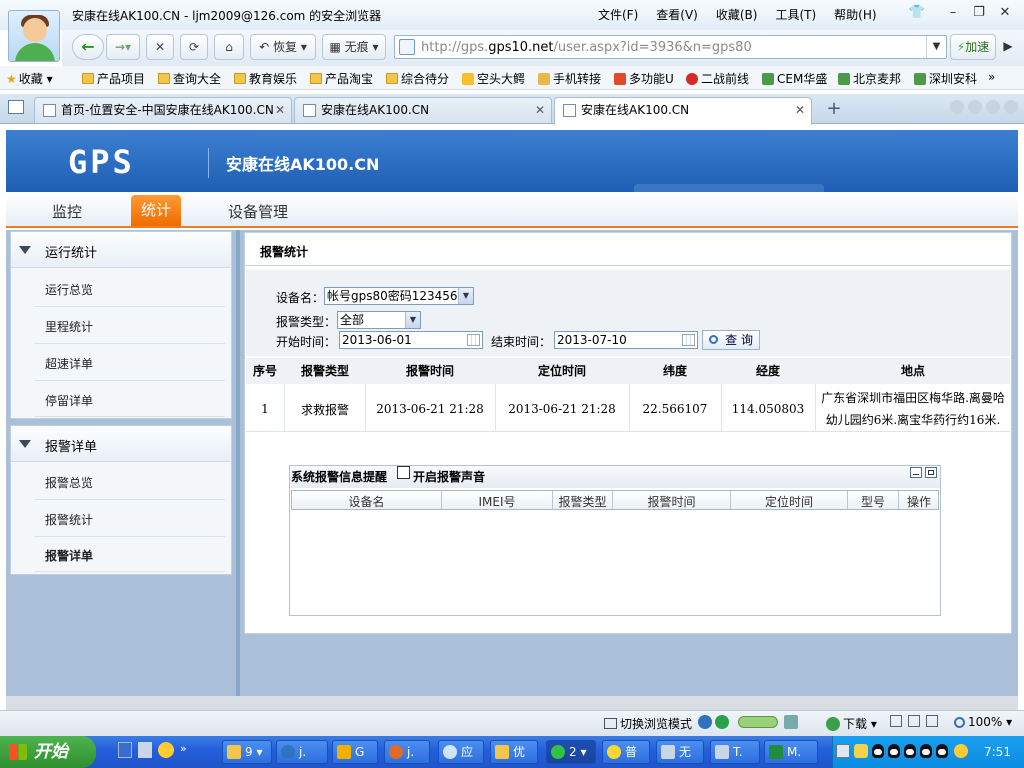 Image resolution: width=1024 pixels, height=768 pixels. What do you see at coordinates (957, 107) in the screenshot?
I see `scroll-left-icon` at bounding box center [957, 107].